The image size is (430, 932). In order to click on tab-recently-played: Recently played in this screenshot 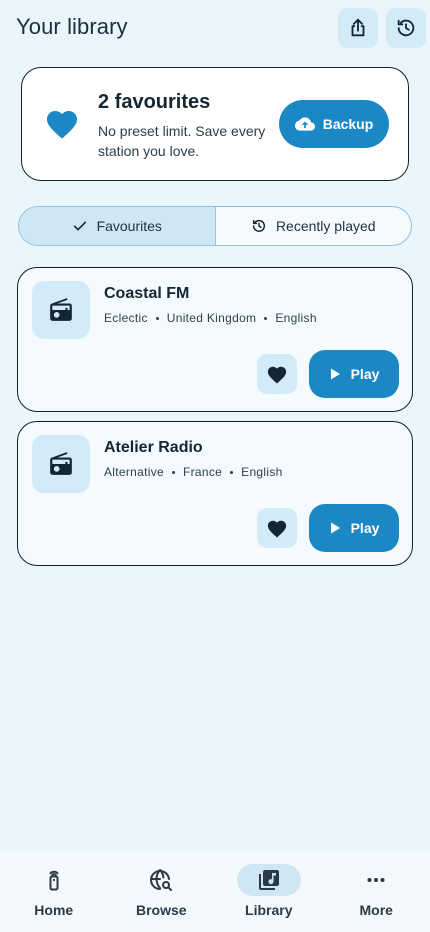, I will do `click(314, 226)`.